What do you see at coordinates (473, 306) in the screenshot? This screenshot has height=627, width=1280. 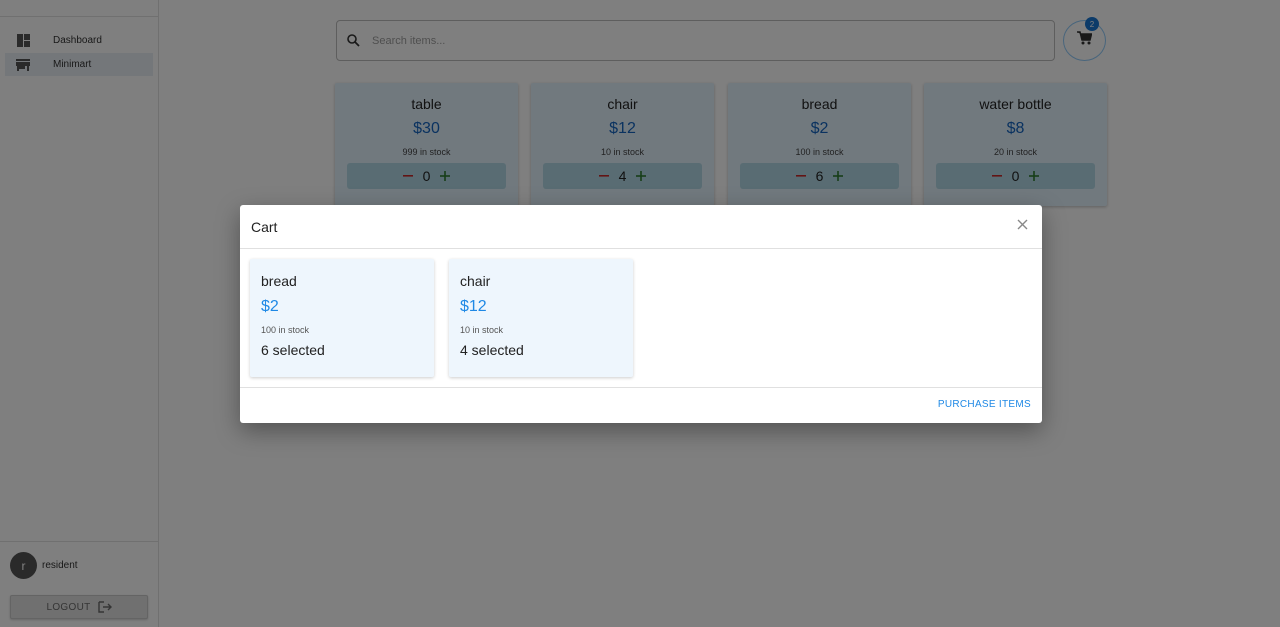 I see `cart-item-price: $12` at bounding box center [473, 306].